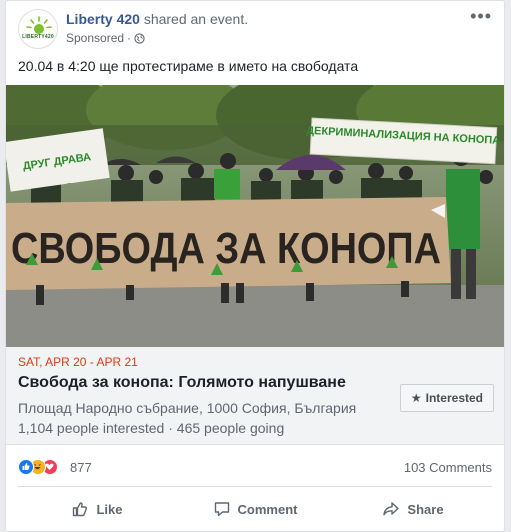 The width and height of the screenshot is (511, 532). Describe the element at coordinates (95, 38) in the screenshot. I see `sponsored-label: Sponsored` at that location.